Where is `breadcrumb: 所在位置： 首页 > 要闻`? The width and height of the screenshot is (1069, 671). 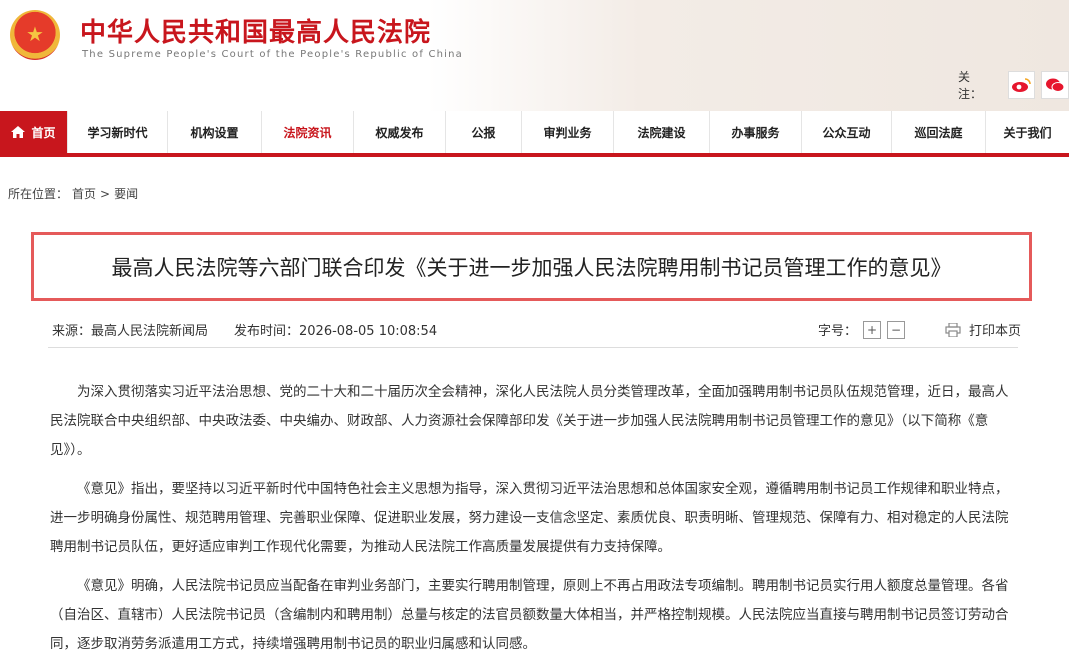 breadcrumb: 所在位置： 首页 > 要闻 is located at coordinates (75, 193).